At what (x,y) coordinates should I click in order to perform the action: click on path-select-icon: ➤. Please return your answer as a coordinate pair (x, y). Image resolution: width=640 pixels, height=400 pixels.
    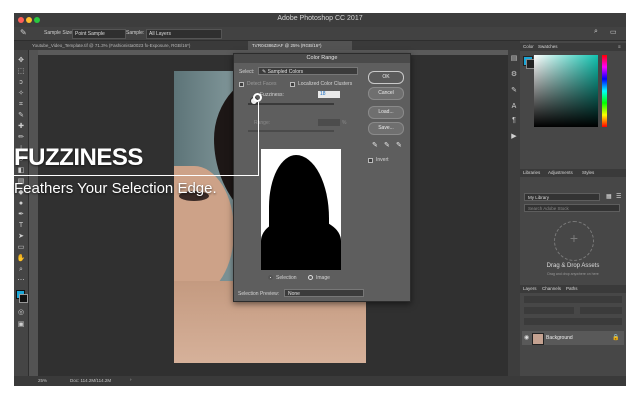
    Looking at the image, I should click on (21, 236).